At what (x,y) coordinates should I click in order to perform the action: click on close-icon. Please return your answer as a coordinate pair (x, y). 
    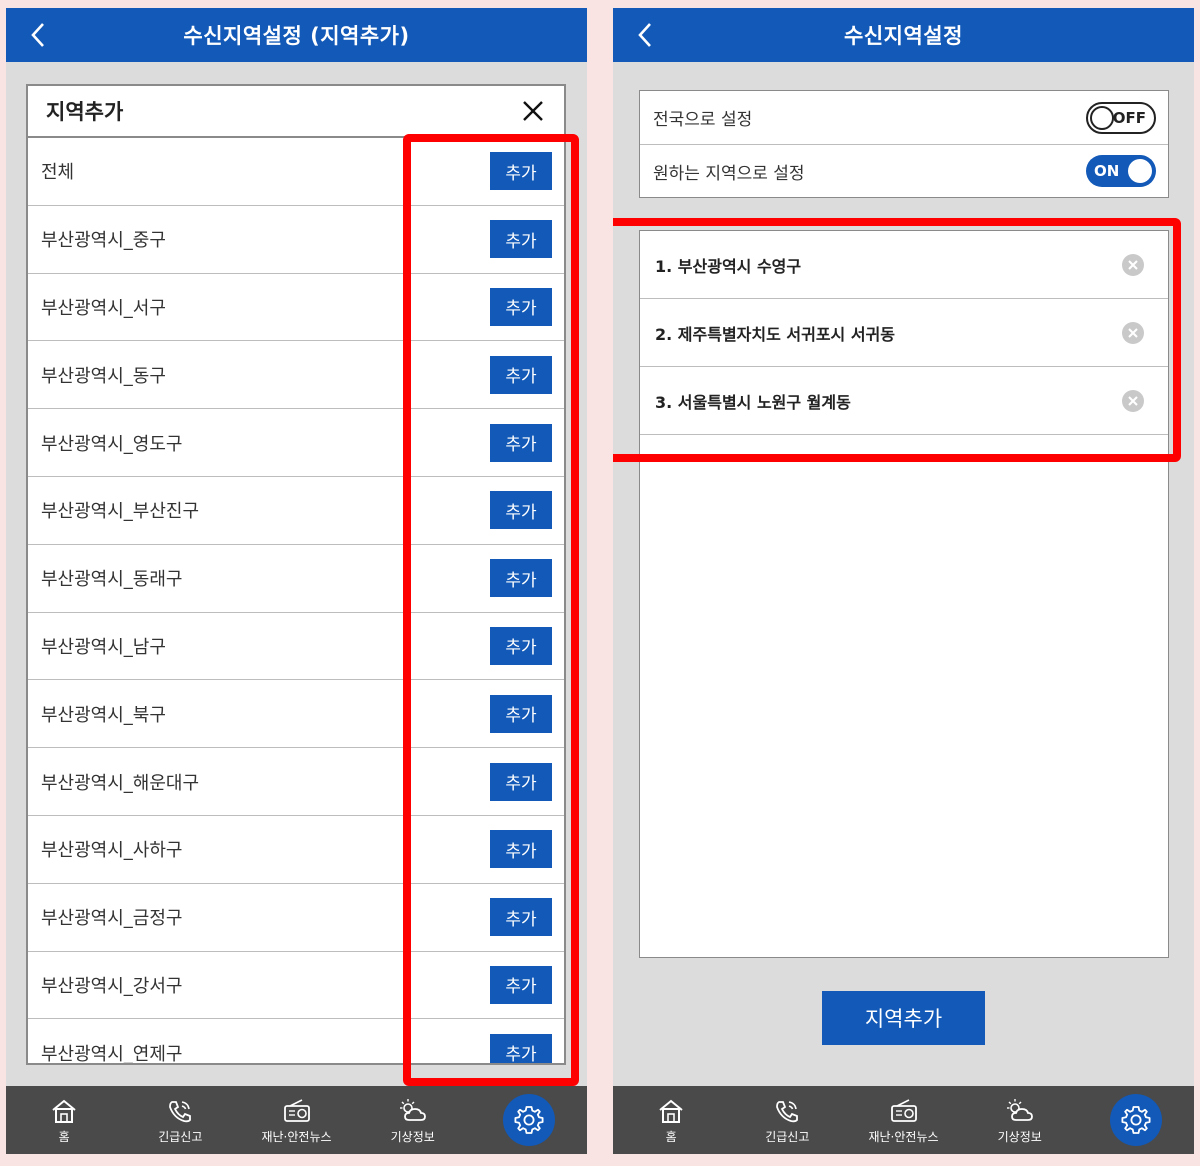
    Looking at the image, I should click on (533, 111).